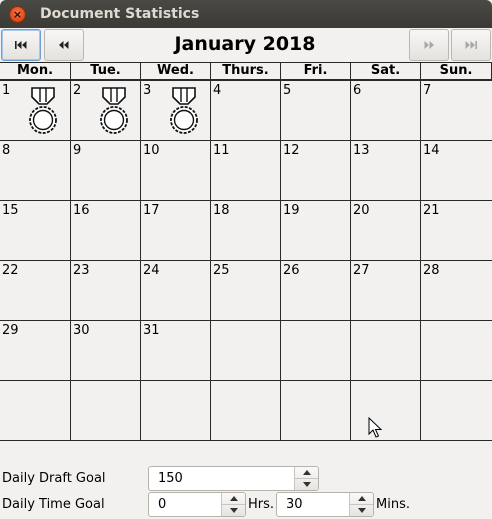  I want to click on weekday-header: Fri., so click(316, 72).